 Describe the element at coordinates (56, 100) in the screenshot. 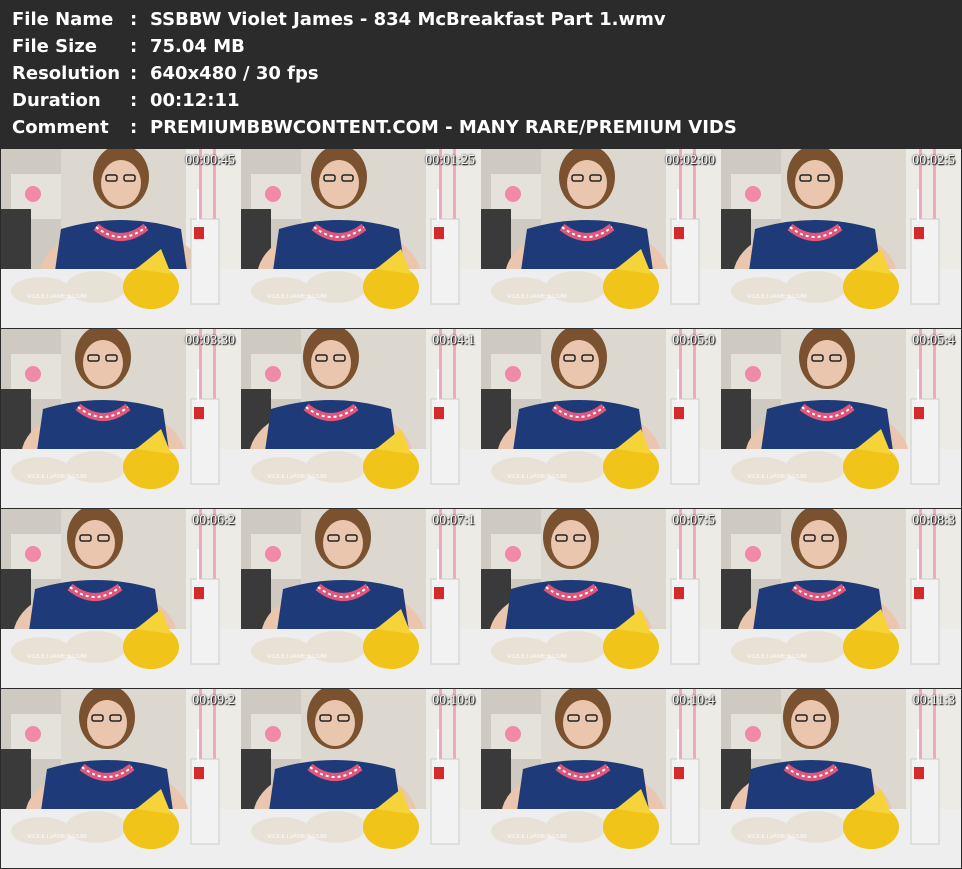

I see `duration-label: Duration` at that location.